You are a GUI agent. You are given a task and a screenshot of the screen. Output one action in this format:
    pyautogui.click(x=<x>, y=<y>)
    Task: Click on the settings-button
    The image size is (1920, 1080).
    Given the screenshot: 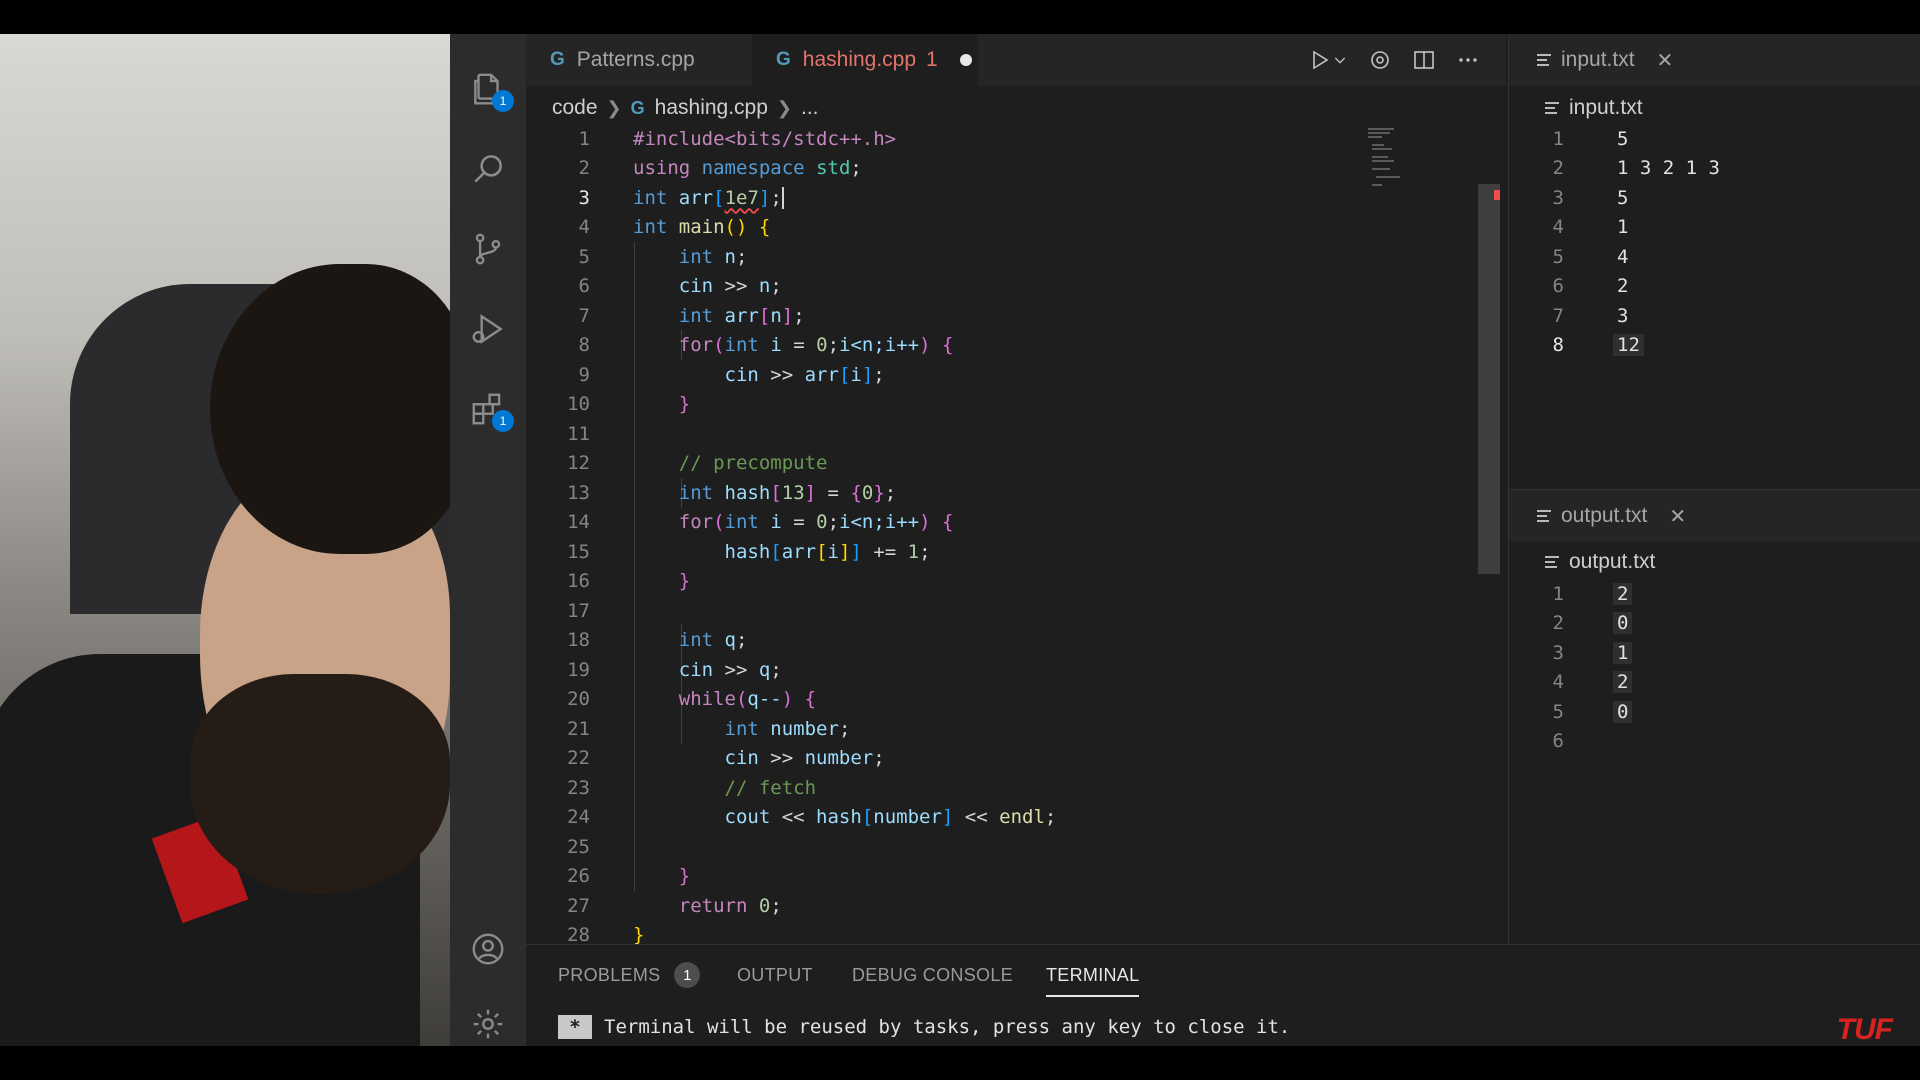 What is the action you would take?
    pyautogui.click(x=1380, y=60)
    